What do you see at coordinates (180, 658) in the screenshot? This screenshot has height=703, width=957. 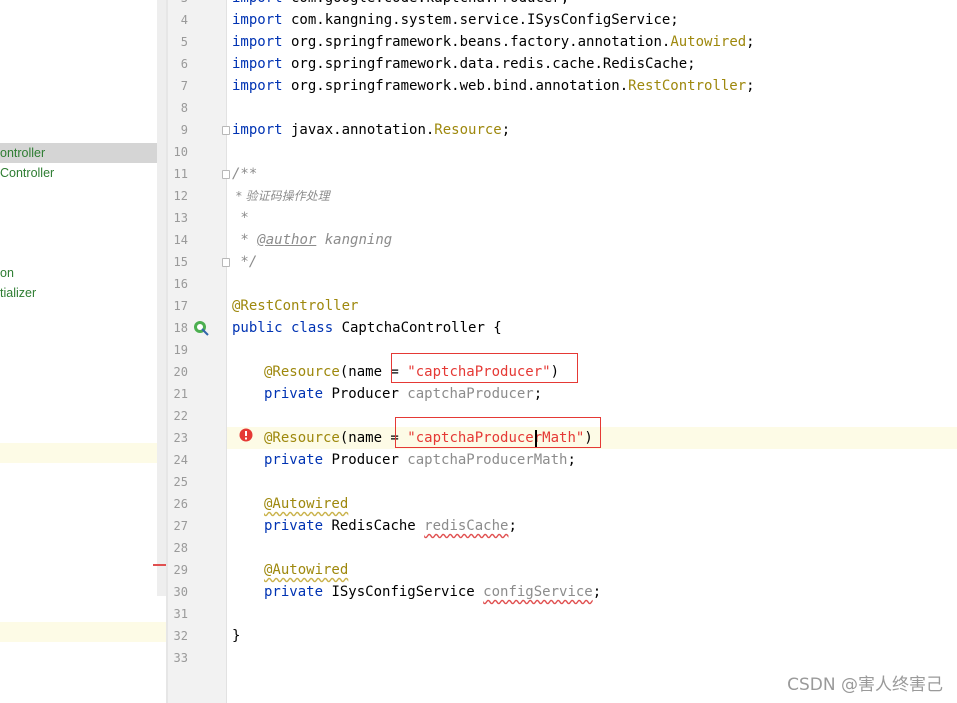 I see `line-number: 33` at bounding box center [180, 658].